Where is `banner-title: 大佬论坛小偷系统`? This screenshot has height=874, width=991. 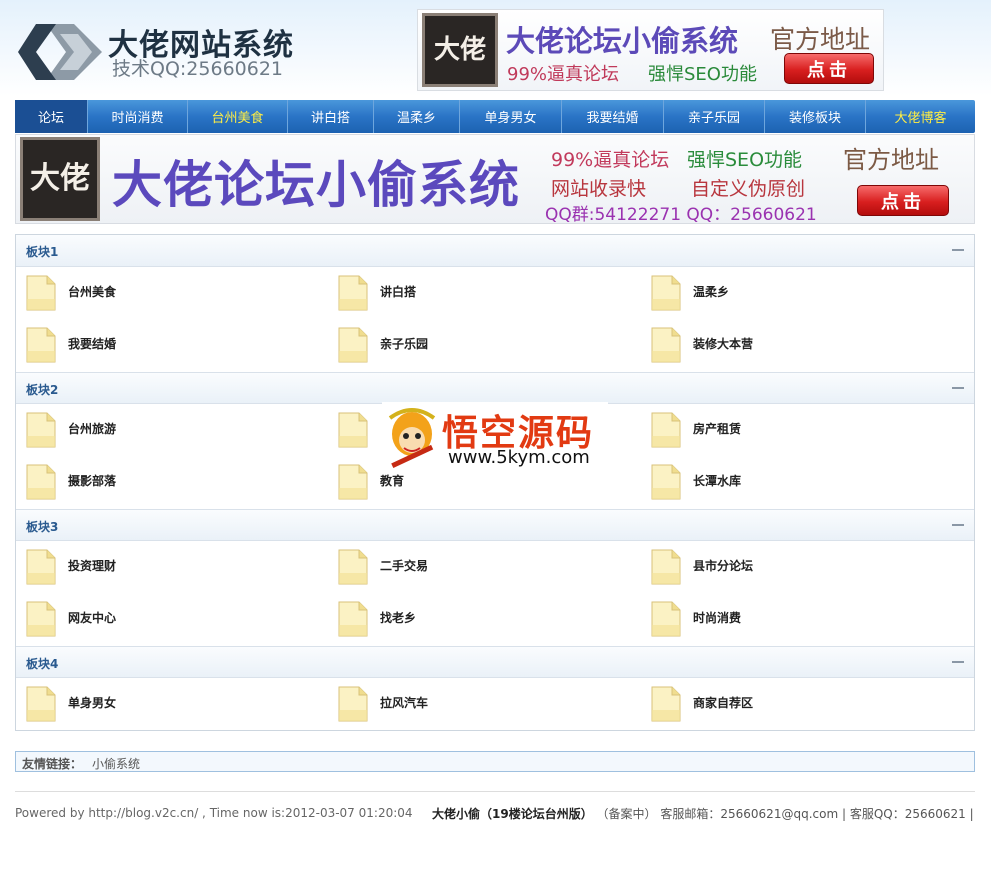
banner-title: 大佬论坛小偷系统 is located at coordinates (316, 185).